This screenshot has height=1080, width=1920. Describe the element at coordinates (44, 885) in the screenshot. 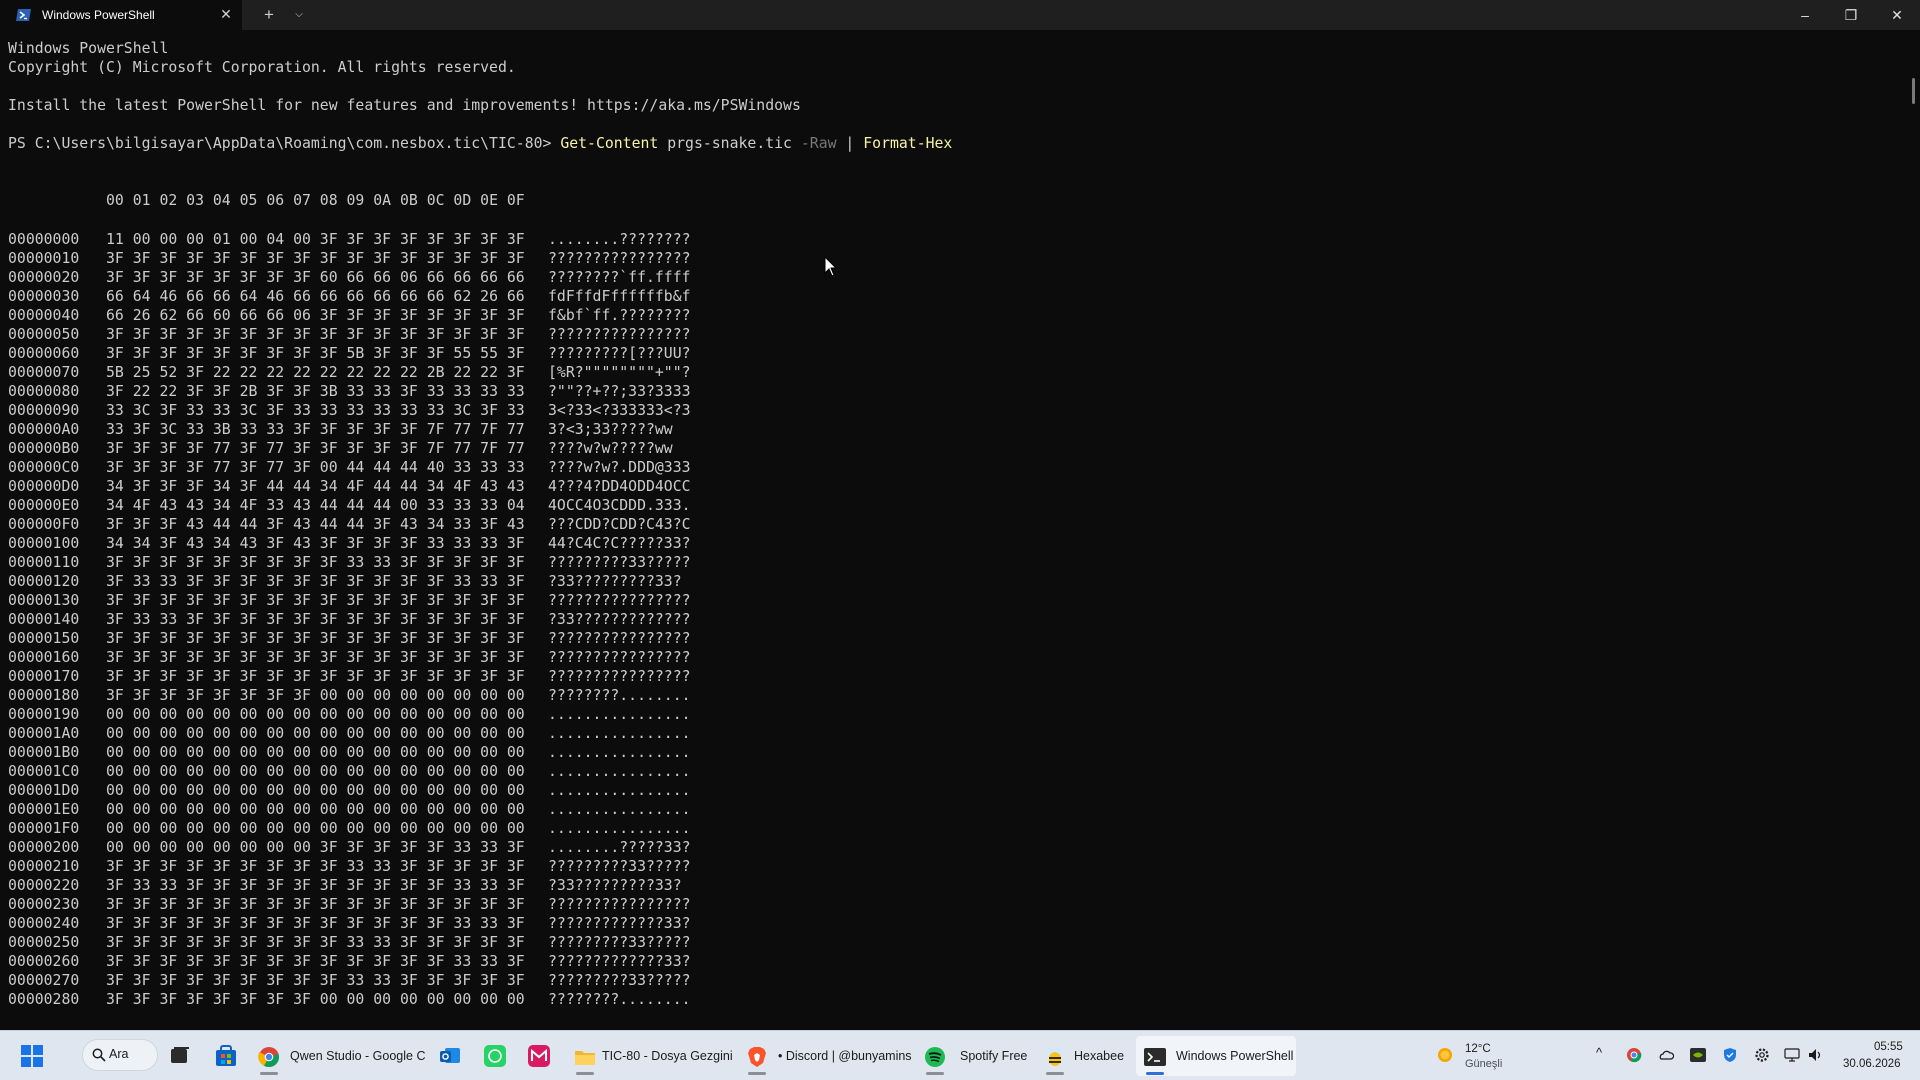

I see `hex-offset: 00000220` at that location.